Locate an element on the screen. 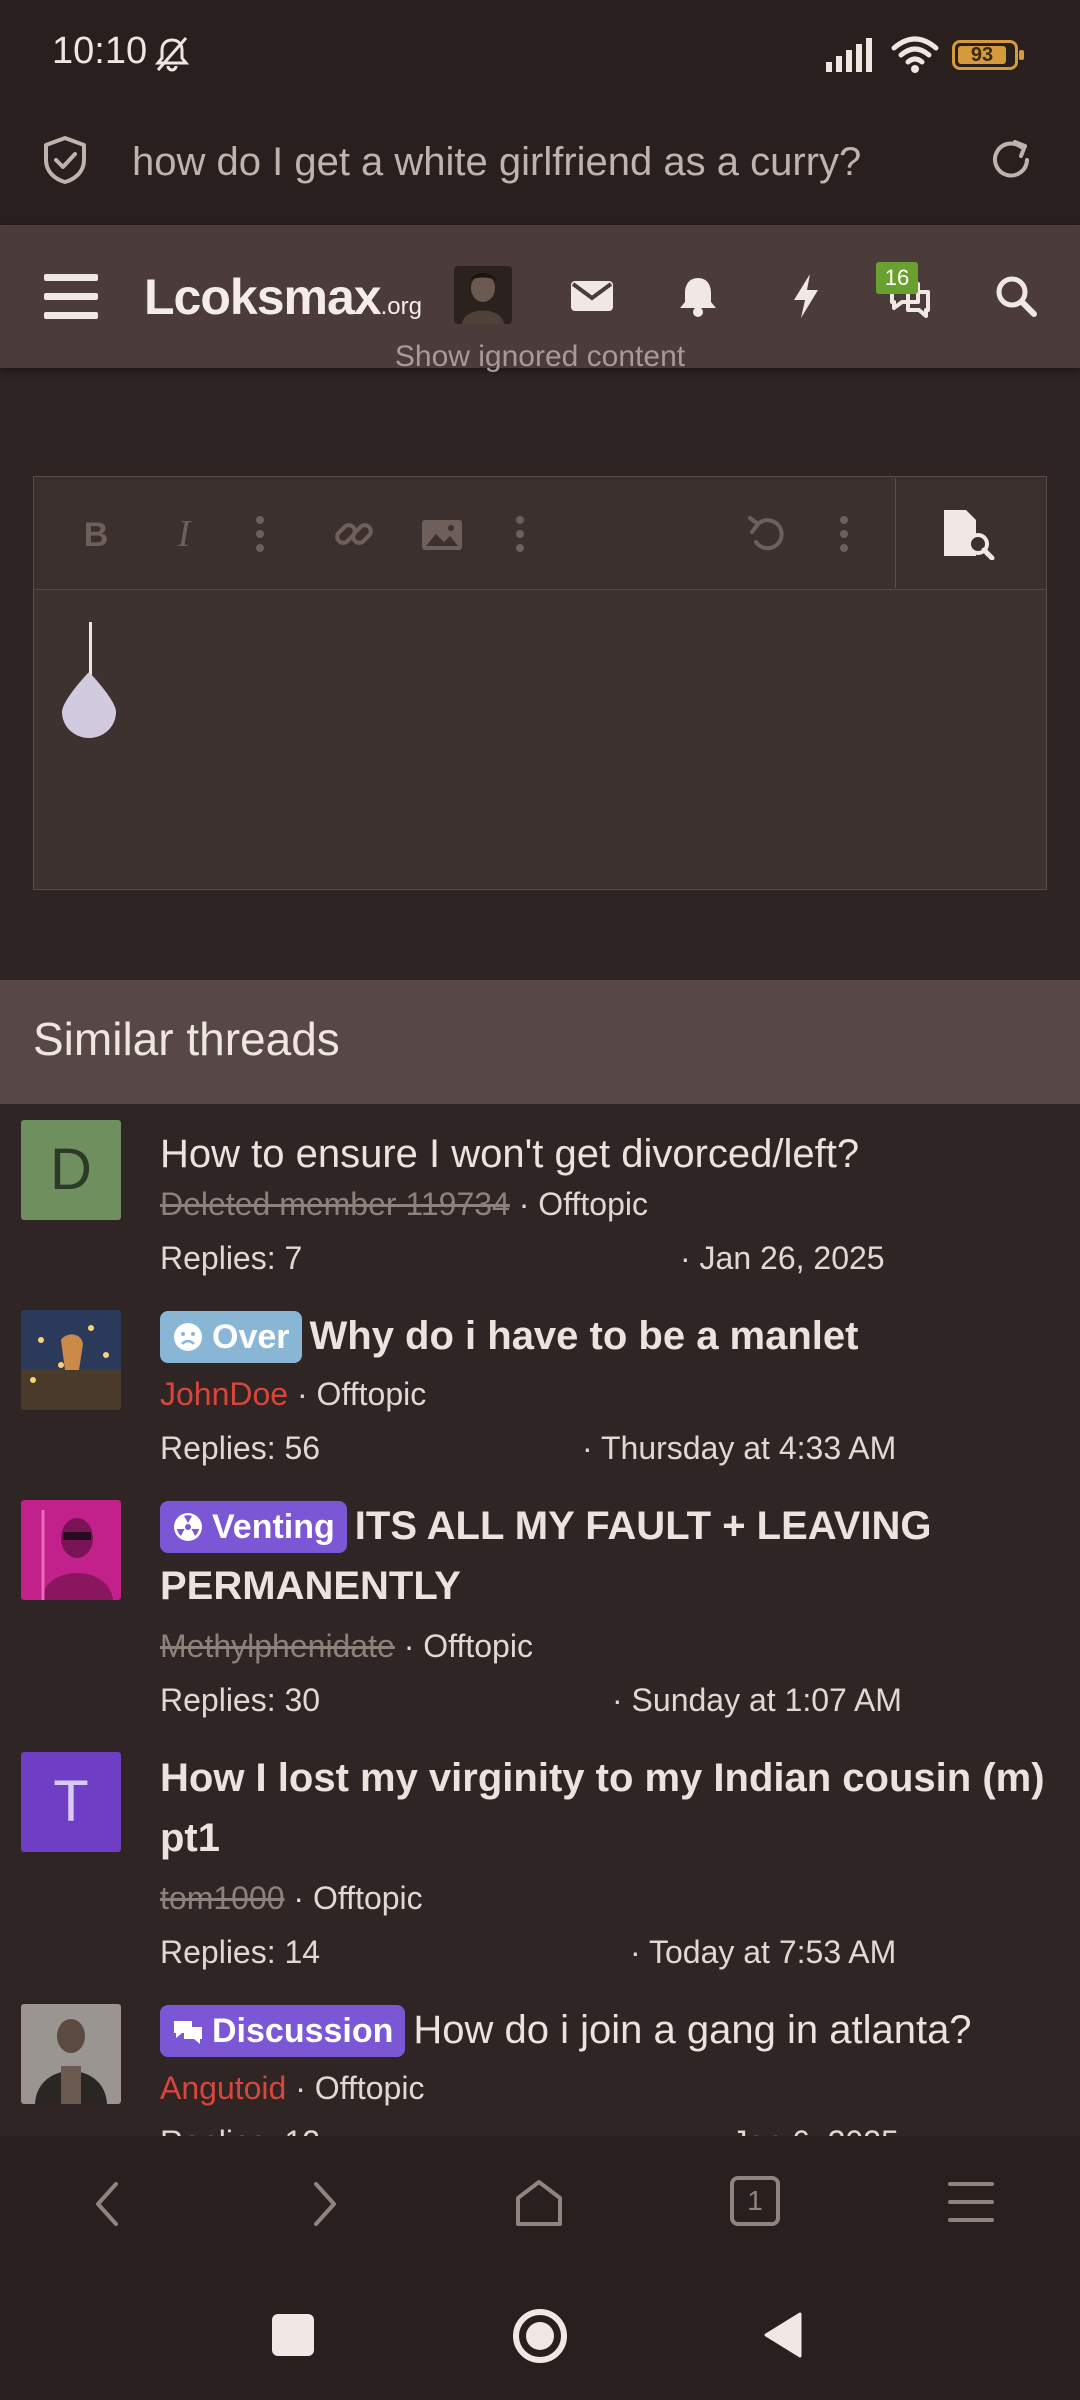 Image resolution: width=1080 pixels, height=2400 pixels. section-title: Similar threads is located at coordinates (186, 1039).